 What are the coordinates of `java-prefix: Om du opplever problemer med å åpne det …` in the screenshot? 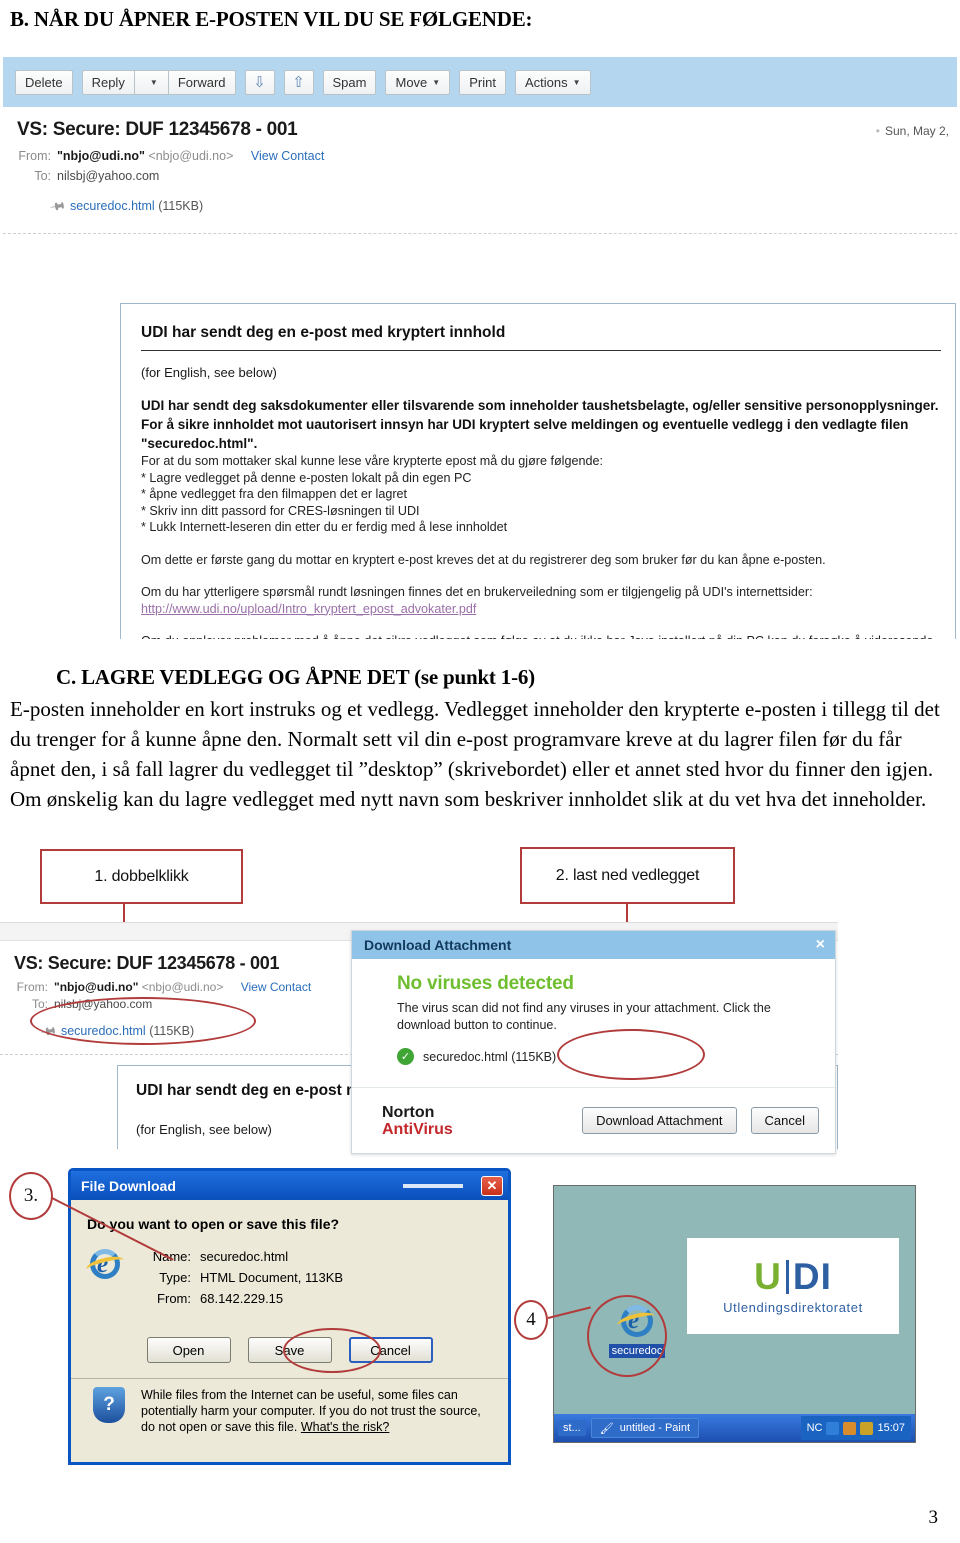 It's located at (537, 636).